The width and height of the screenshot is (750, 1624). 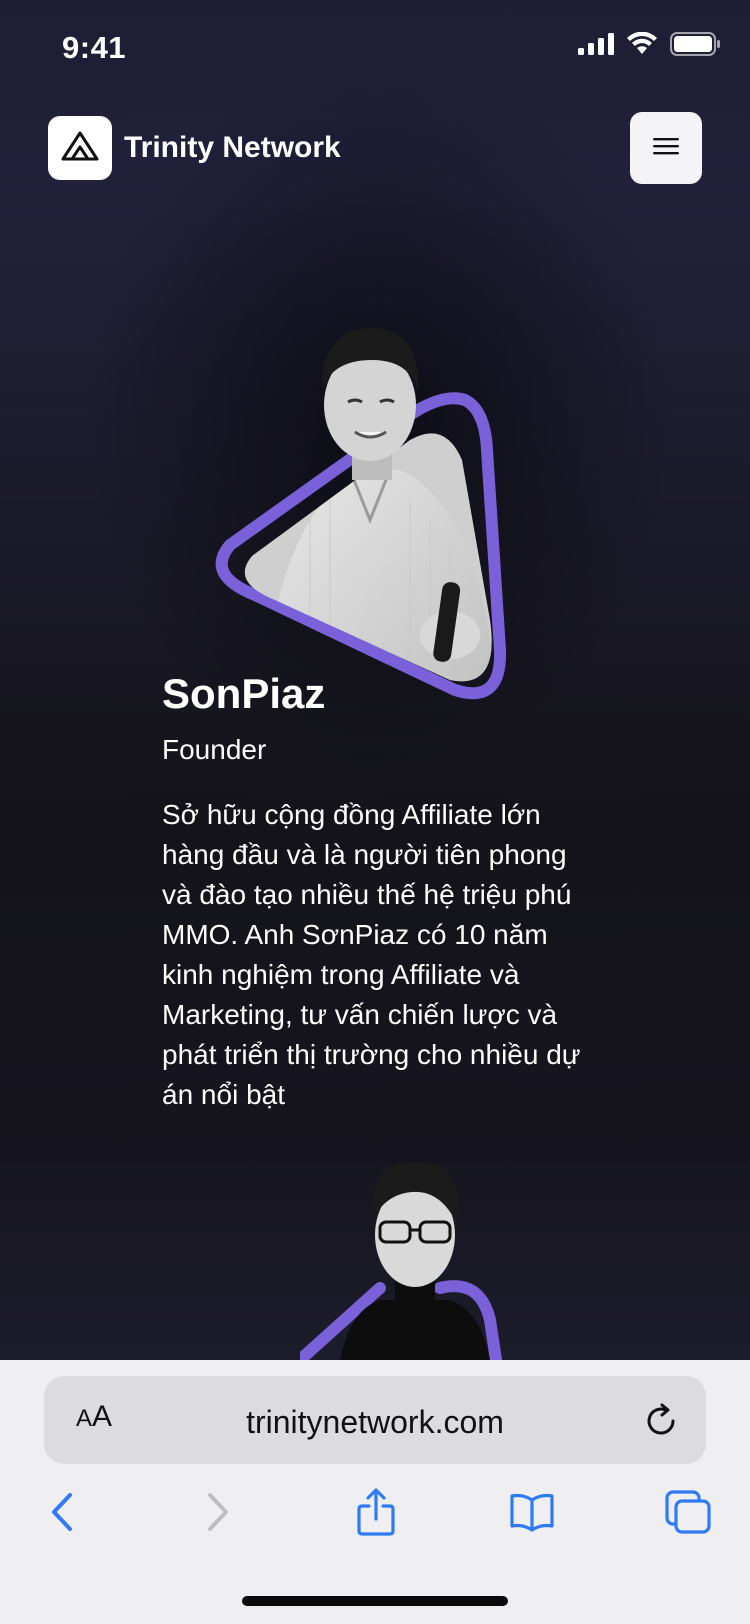 I want to click on share-button, so click(x=376, y=1514).